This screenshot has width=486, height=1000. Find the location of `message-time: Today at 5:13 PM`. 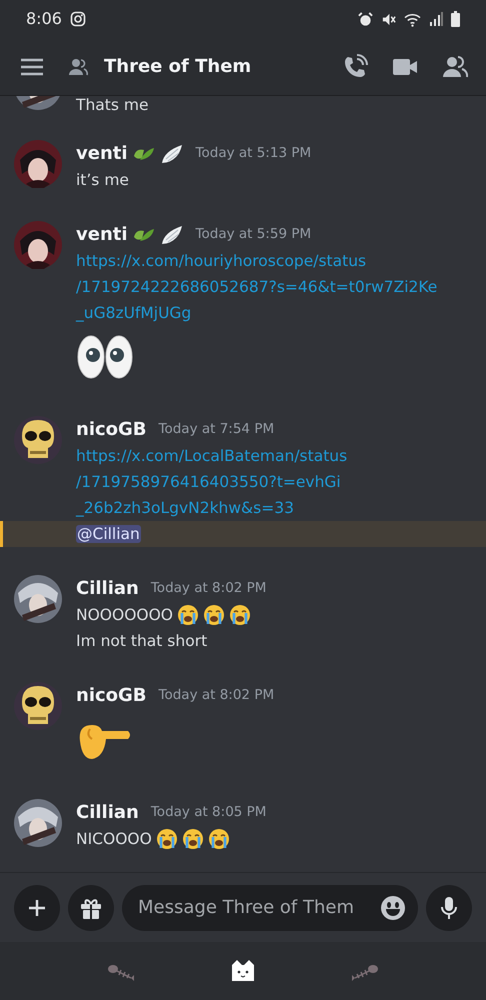

message-time: Today at 5:13 PM is located at coordinates (254, 154).